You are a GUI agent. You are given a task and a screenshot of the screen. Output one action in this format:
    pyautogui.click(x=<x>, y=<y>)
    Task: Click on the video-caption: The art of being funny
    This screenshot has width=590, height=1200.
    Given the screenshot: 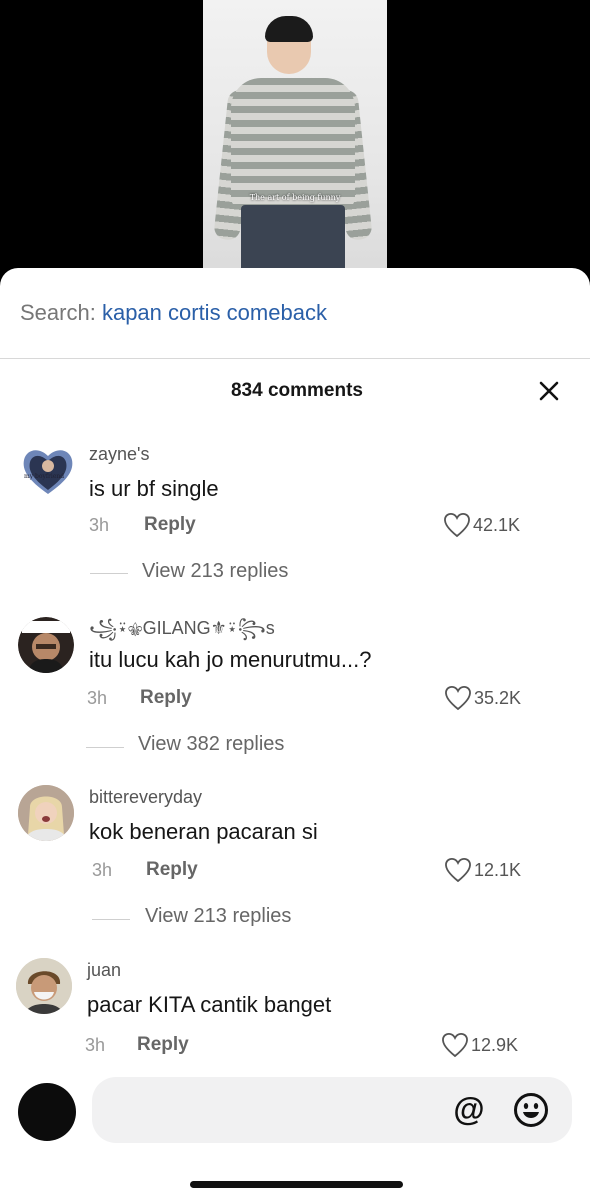 What is the action you would take?
    pyautogui.click(x=295, y=197)
    